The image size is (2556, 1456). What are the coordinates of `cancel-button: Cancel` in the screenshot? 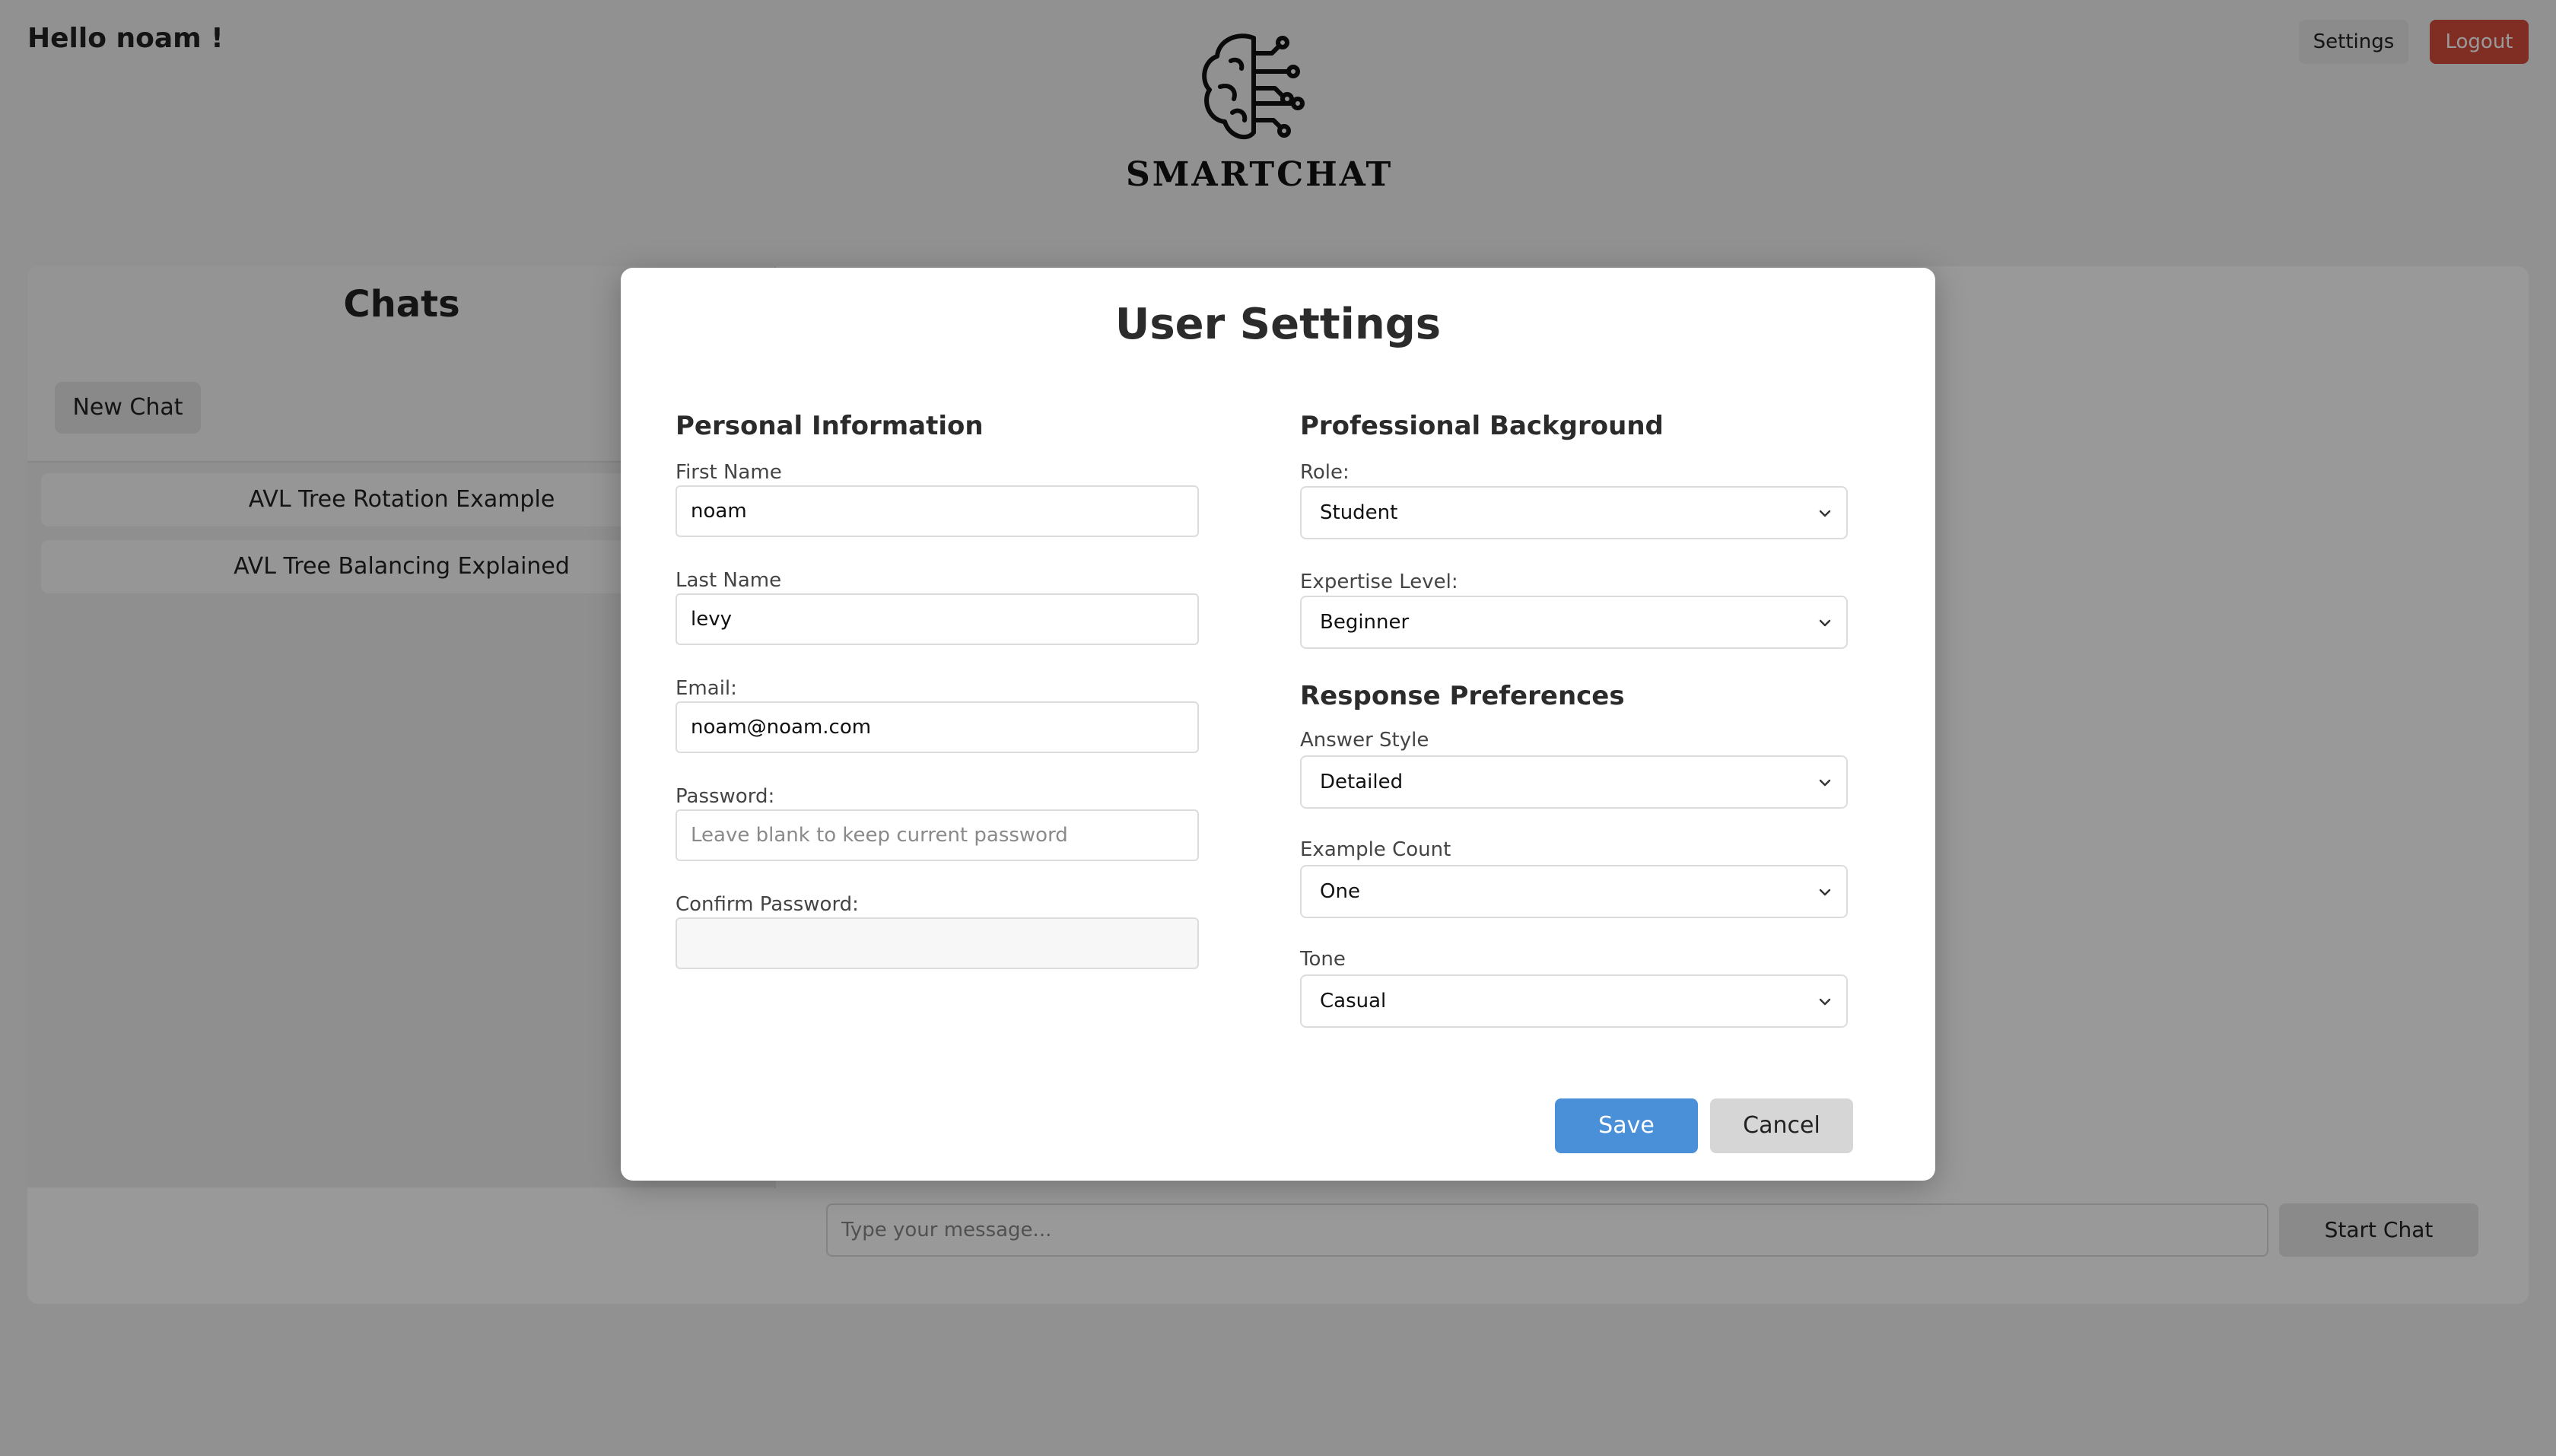 It's located at (1781, 1125).